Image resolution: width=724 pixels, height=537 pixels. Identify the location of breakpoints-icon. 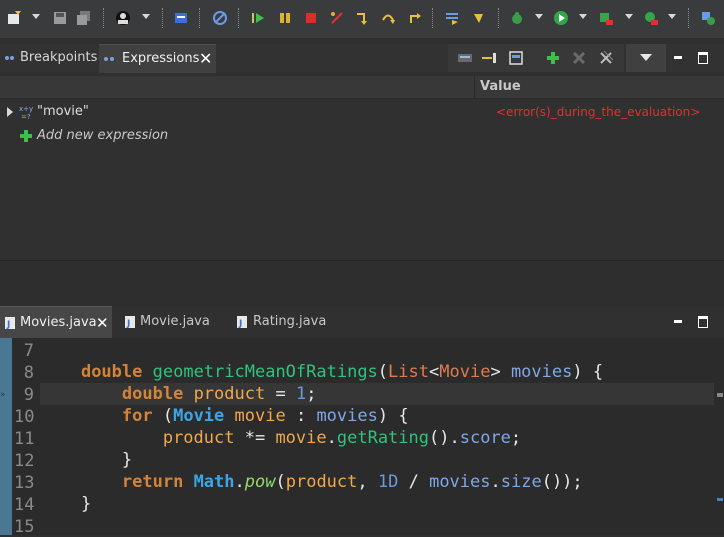
(9, 58).